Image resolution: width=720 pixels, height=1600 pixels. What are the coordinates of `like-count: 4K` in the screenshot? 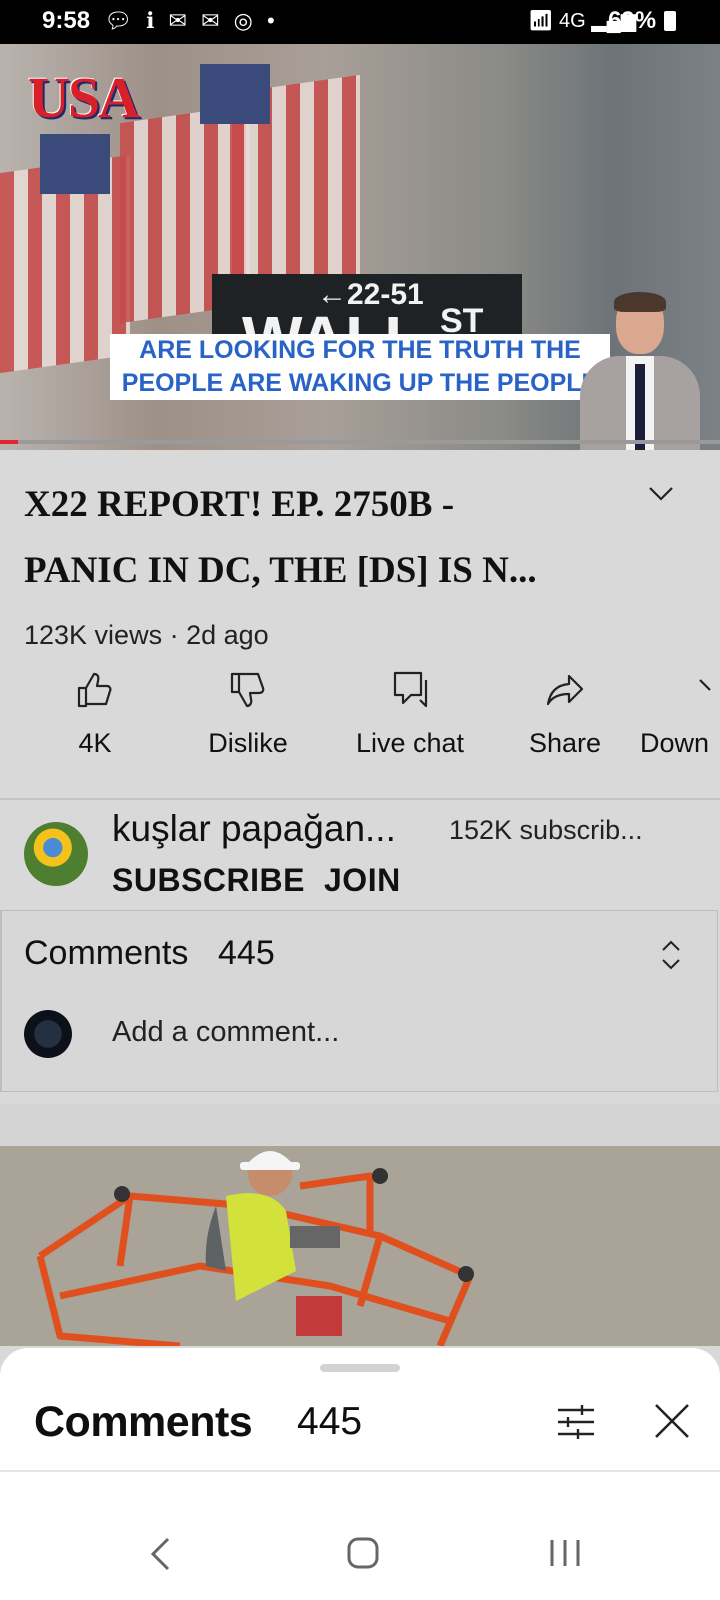 It's located at (95, 743).